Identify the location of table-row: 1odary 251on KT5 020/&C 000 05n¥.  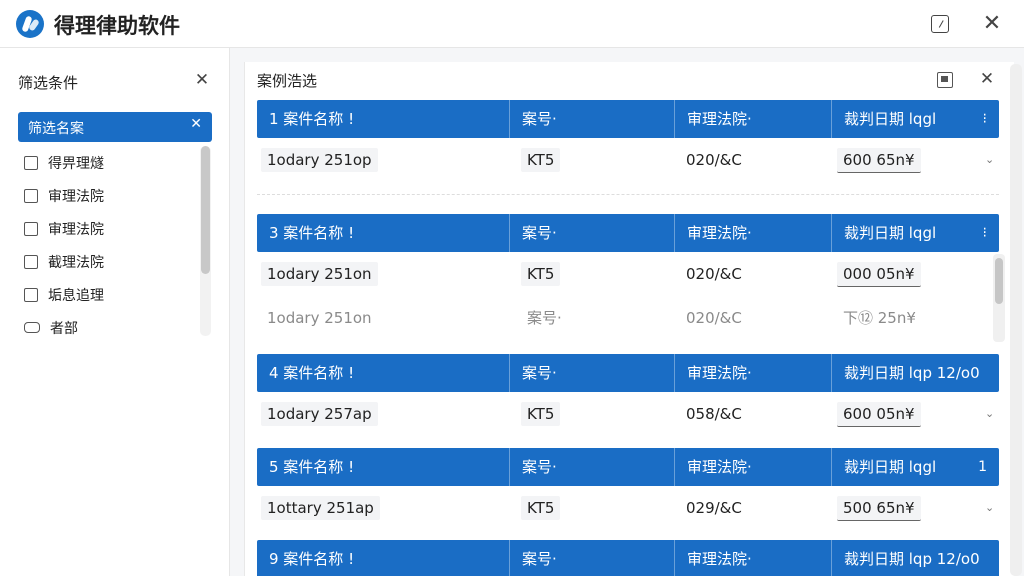
(628, 274).